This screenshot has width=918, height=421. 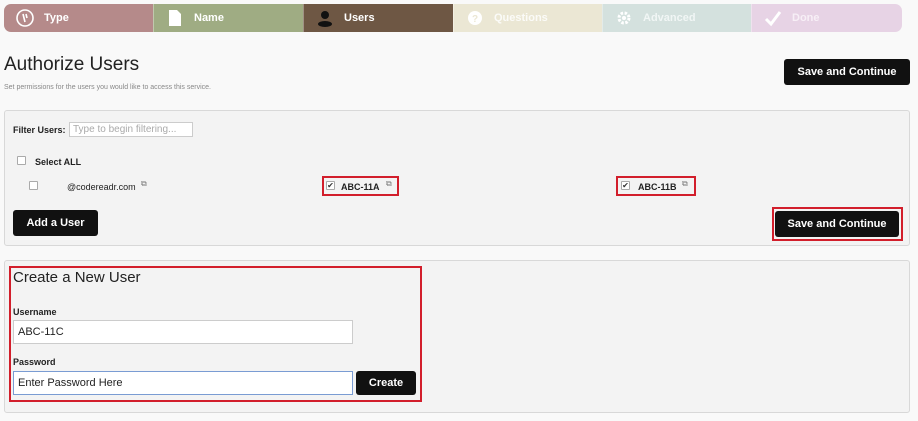 What do you see at coordinates (72, 64) in the screenshot?
I see `page-title: Authorize Users` at bounding box center [72, 64].